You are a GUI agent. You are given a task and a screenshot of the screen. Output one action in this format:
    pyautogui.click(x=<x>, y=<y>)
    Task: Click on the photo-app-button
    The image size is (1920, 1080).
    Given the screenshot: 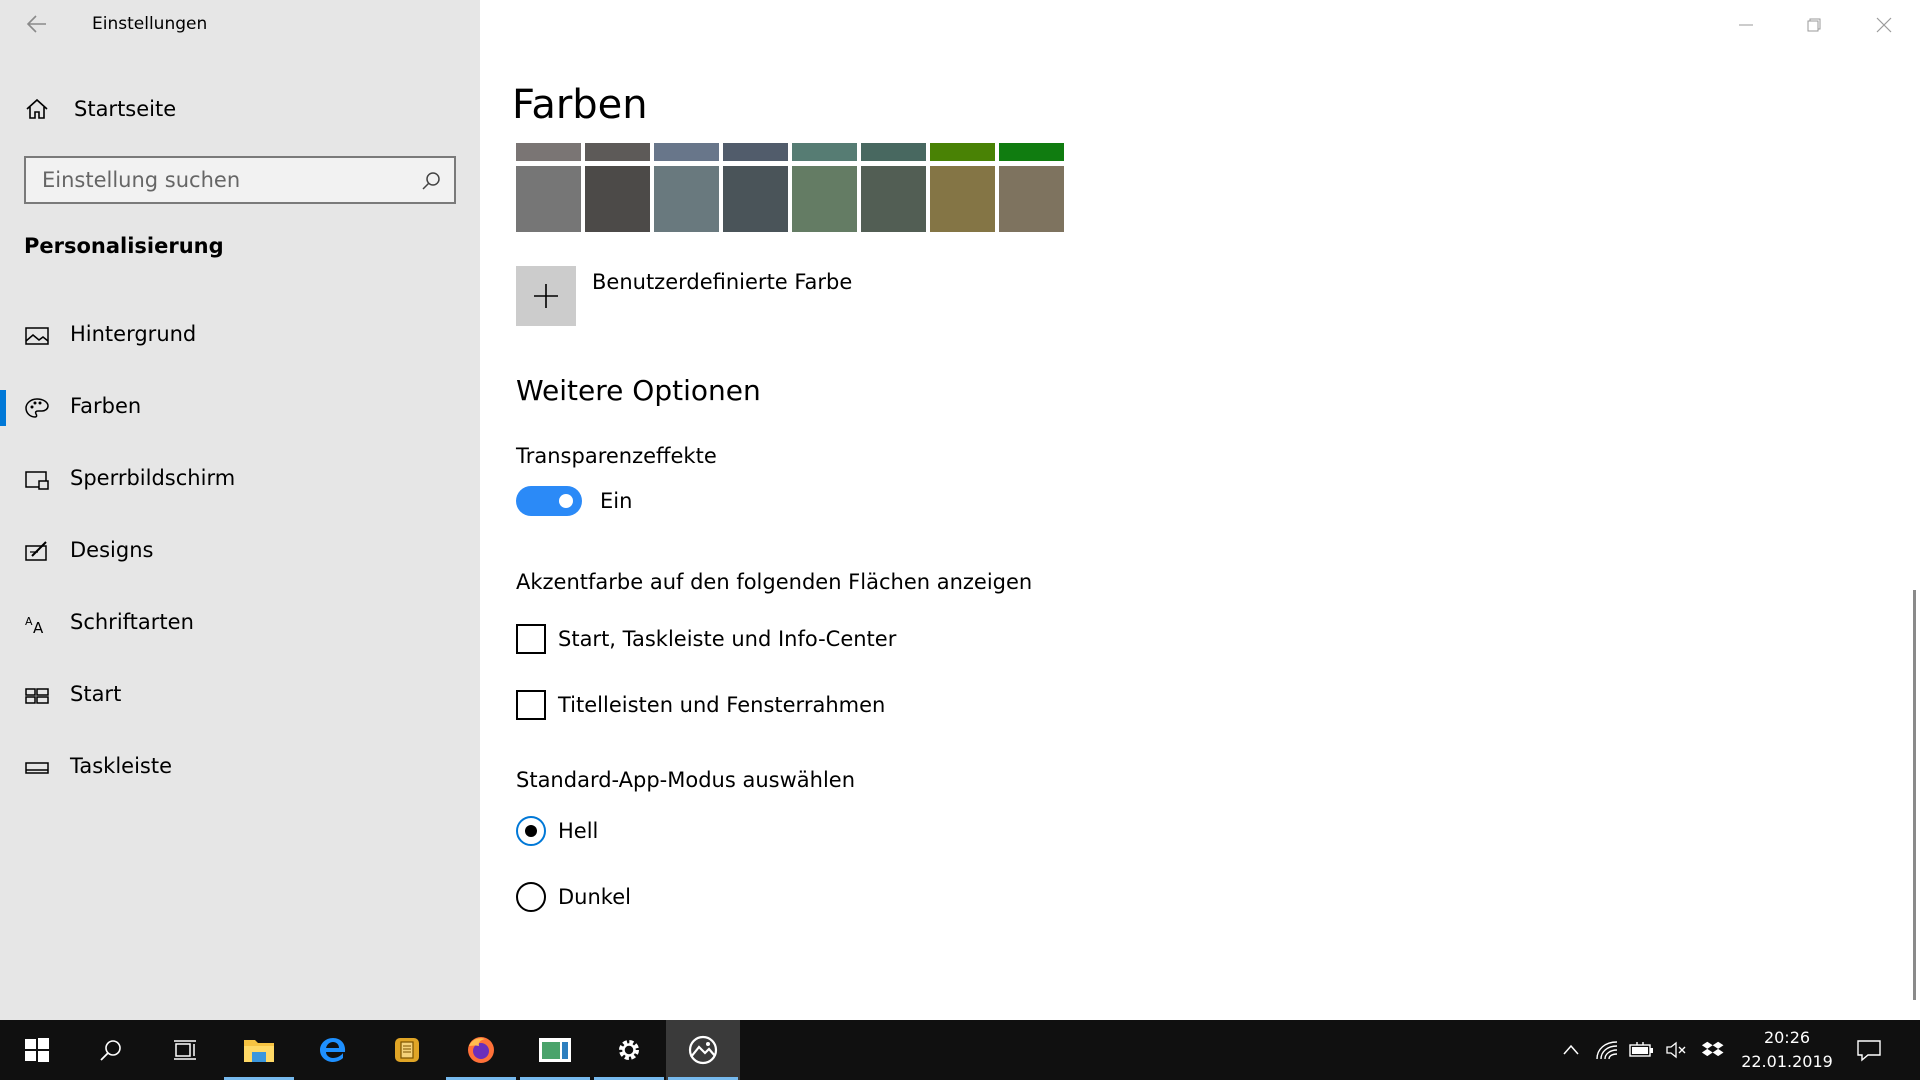 What is the action you would take?
    pyautogui.click(x=555, y=1050)
    